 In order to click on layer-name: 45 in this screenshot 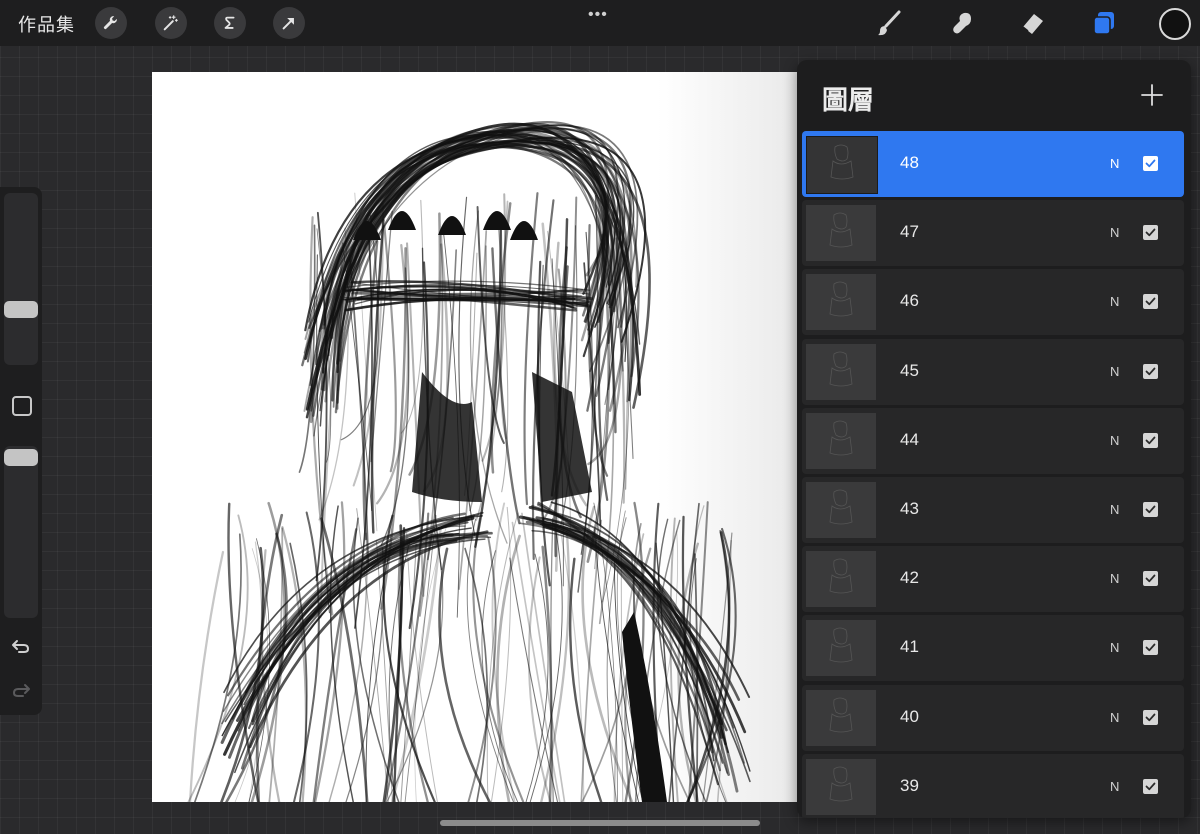, I will do `click(909, 370)`.